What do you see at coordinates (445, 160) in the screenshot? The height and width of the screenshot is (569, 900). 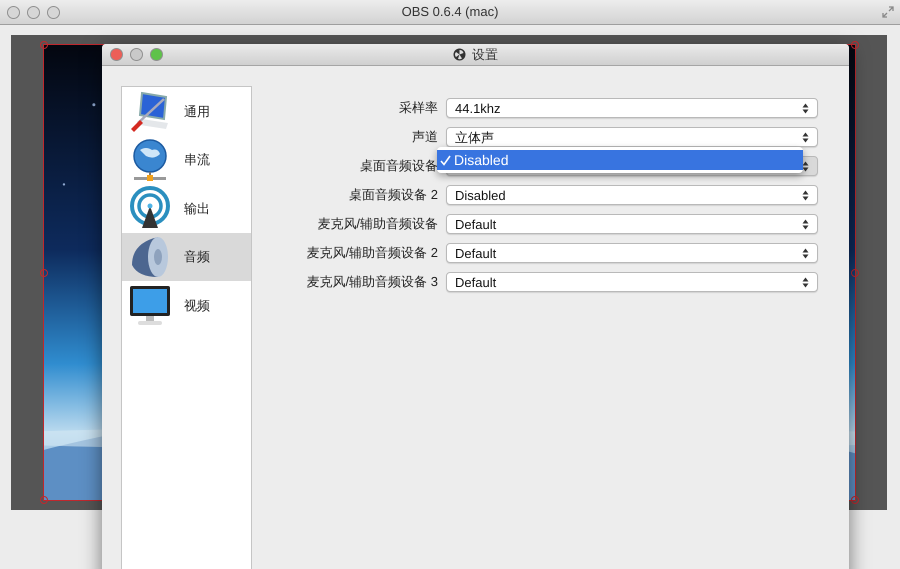 I see `check-icon` at bounding box center [445, 160].